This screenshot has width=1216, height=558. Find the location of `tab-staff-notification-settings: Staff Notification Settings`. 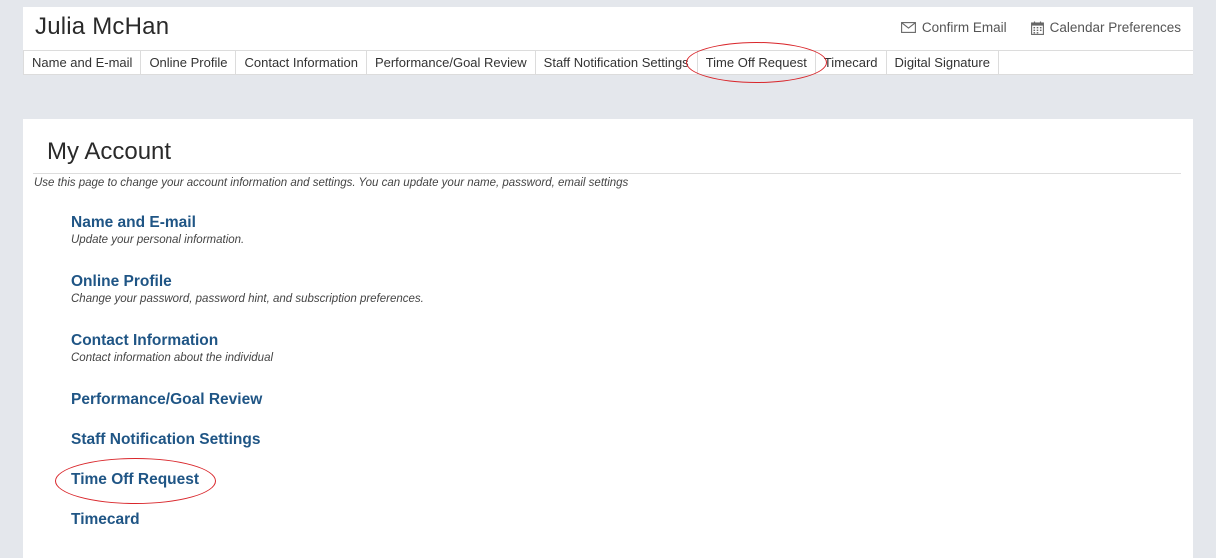

tab-staff-notification-settings: Staff Notification Settings is located at coordinates (617, 62).